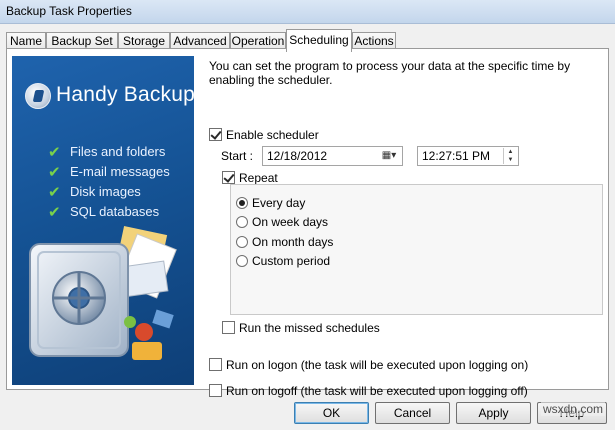  Describe the element at coordinates (125, 94) in the screenshot. I see `brand-title: Handy Backup` at that location.